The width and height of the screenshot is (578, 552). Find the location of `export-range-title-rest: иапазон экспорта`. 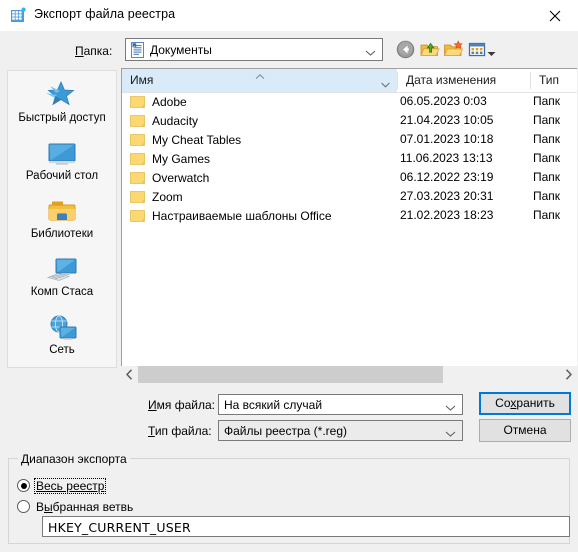

export-range-title-rest: иапазон экспорта is located at coordinates (78, 459).